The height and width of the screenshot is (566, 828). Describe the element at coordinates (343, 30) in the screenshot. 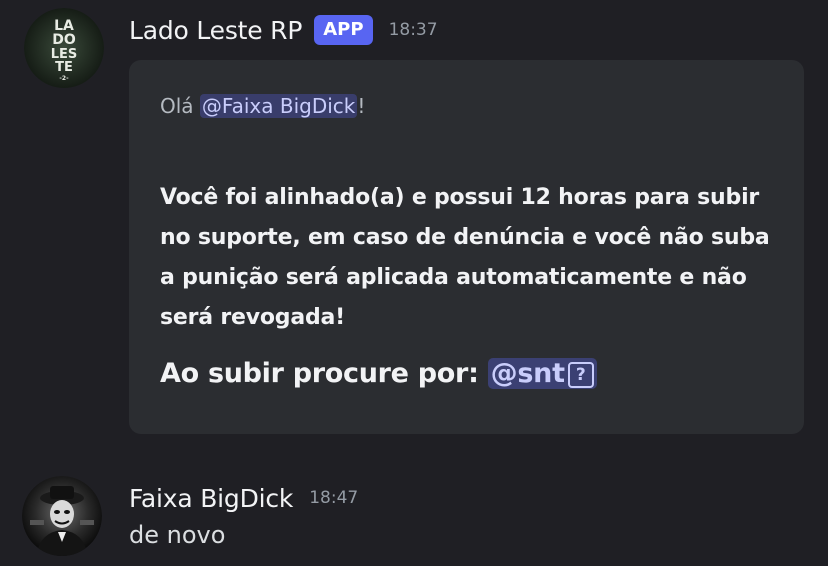

I see `app-badge: APP` at that location.